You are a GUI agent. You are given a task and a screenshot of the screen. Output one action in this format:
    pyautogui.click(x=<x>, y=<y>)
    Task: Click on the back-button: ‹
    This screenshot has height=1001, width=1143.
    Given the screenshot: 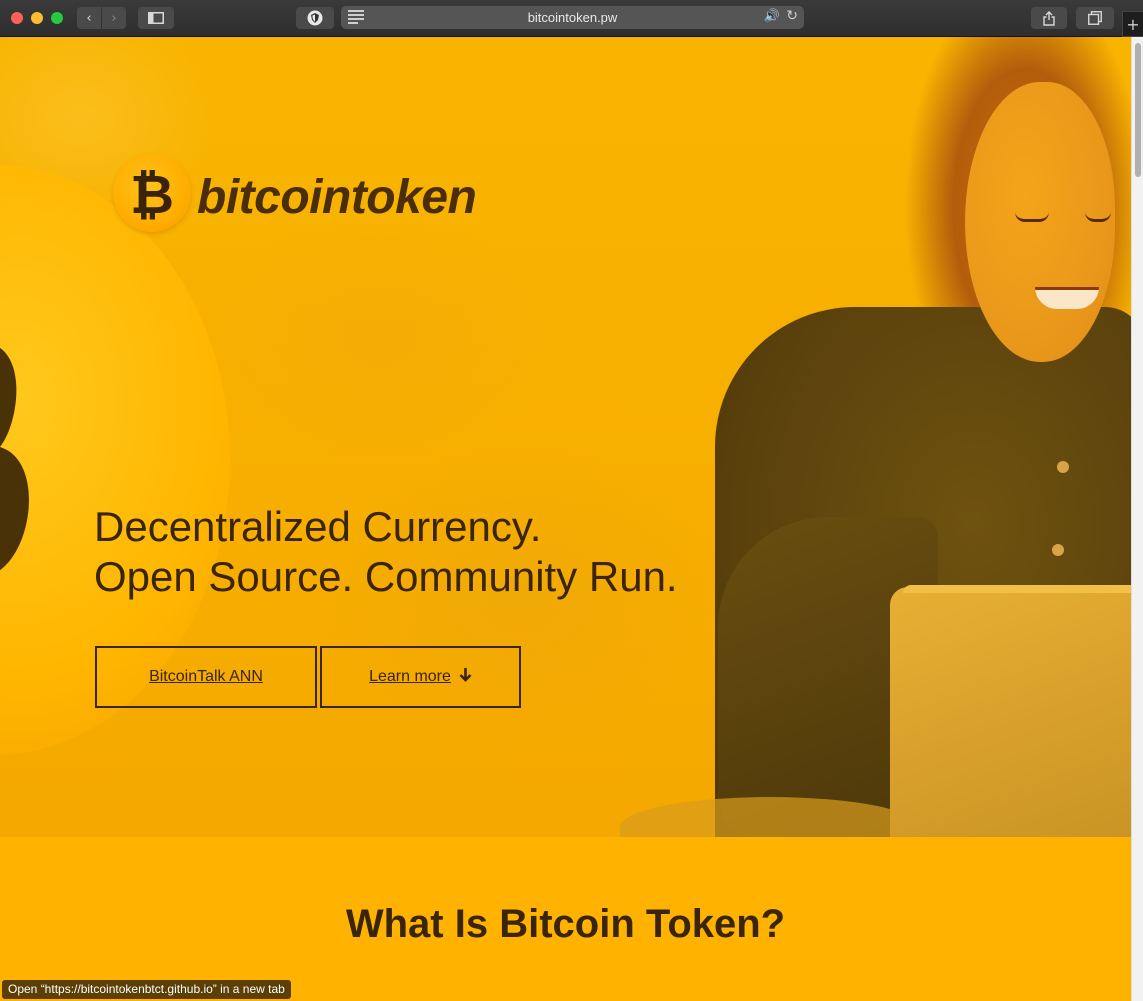 What is the action you would take?
    pyautogui.click(x=89, y=18)
    